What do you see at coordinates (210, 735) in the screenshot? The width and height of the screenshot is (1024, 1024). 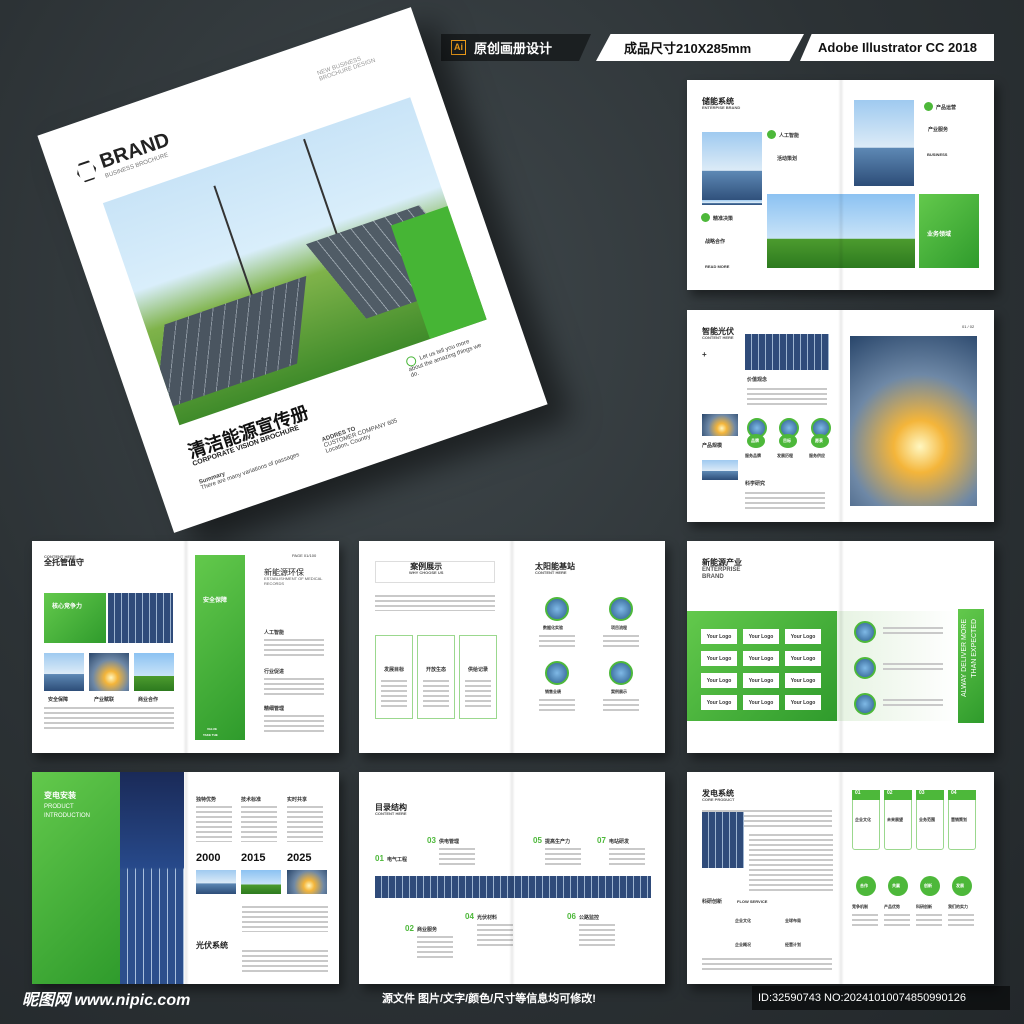 I see `column-label: TAKE THE` at bounding box center [210, 735].